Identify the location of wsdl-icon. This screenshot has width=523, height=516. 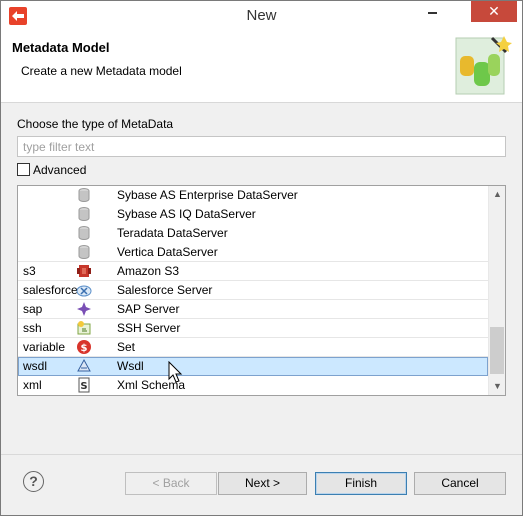
(84, 365).